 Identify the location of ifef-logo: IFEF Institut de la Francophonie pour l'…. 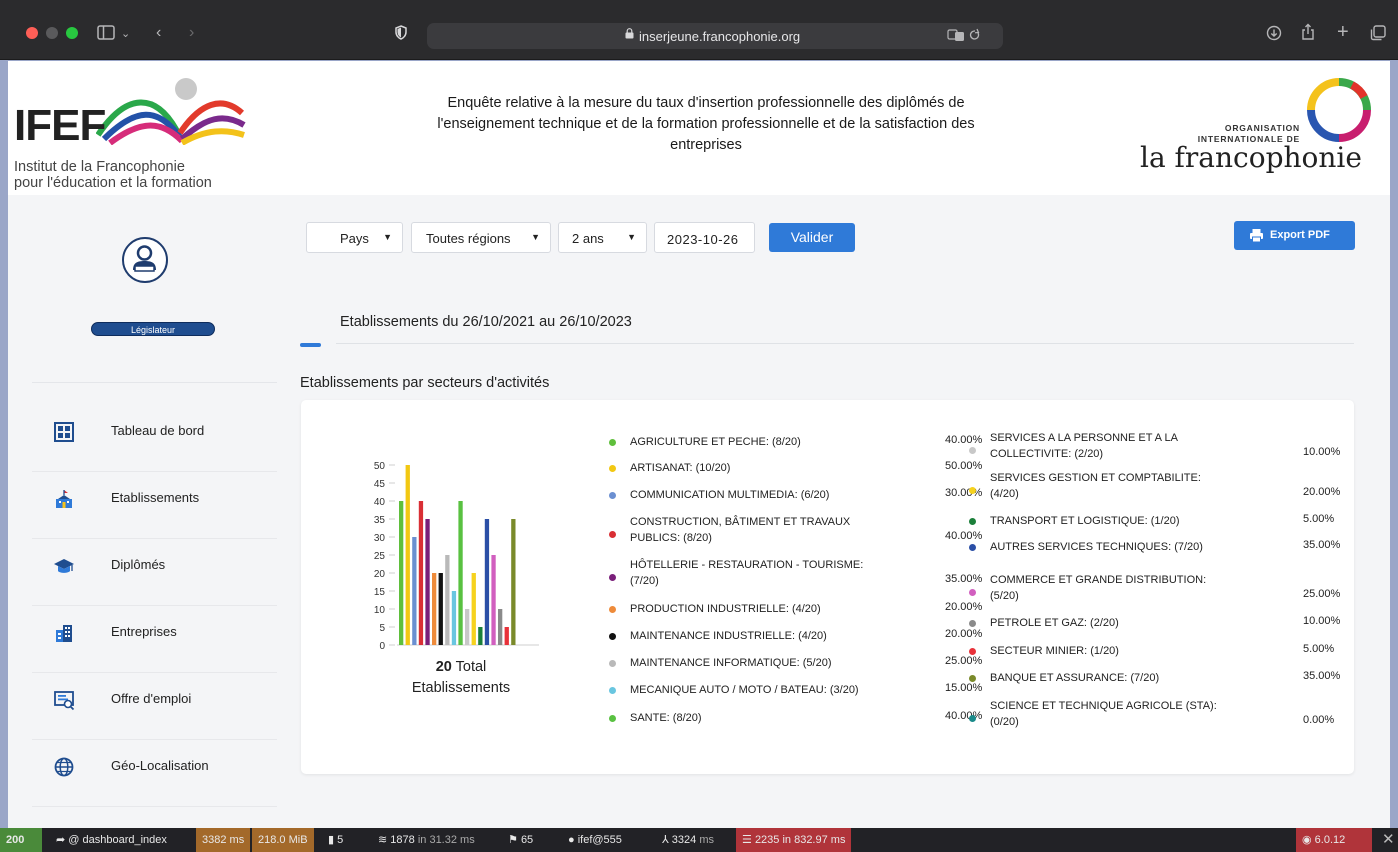
(134, 132).